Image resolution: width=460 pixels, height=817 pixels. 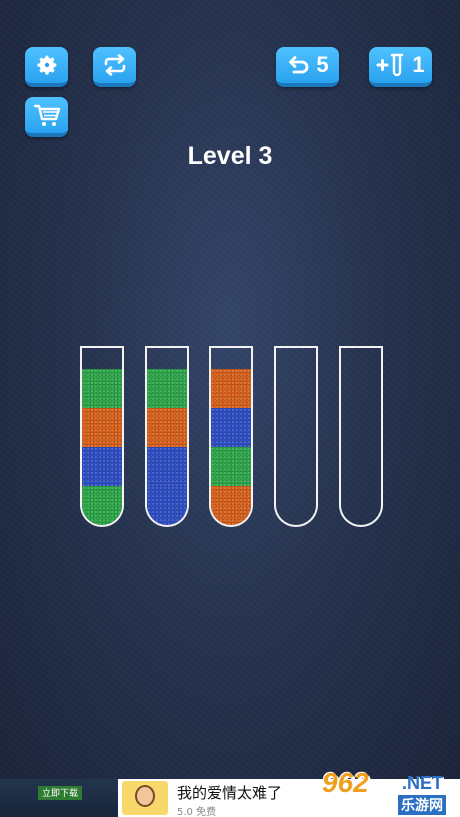 I want to click on restart-button, so click(x=114, y=67).